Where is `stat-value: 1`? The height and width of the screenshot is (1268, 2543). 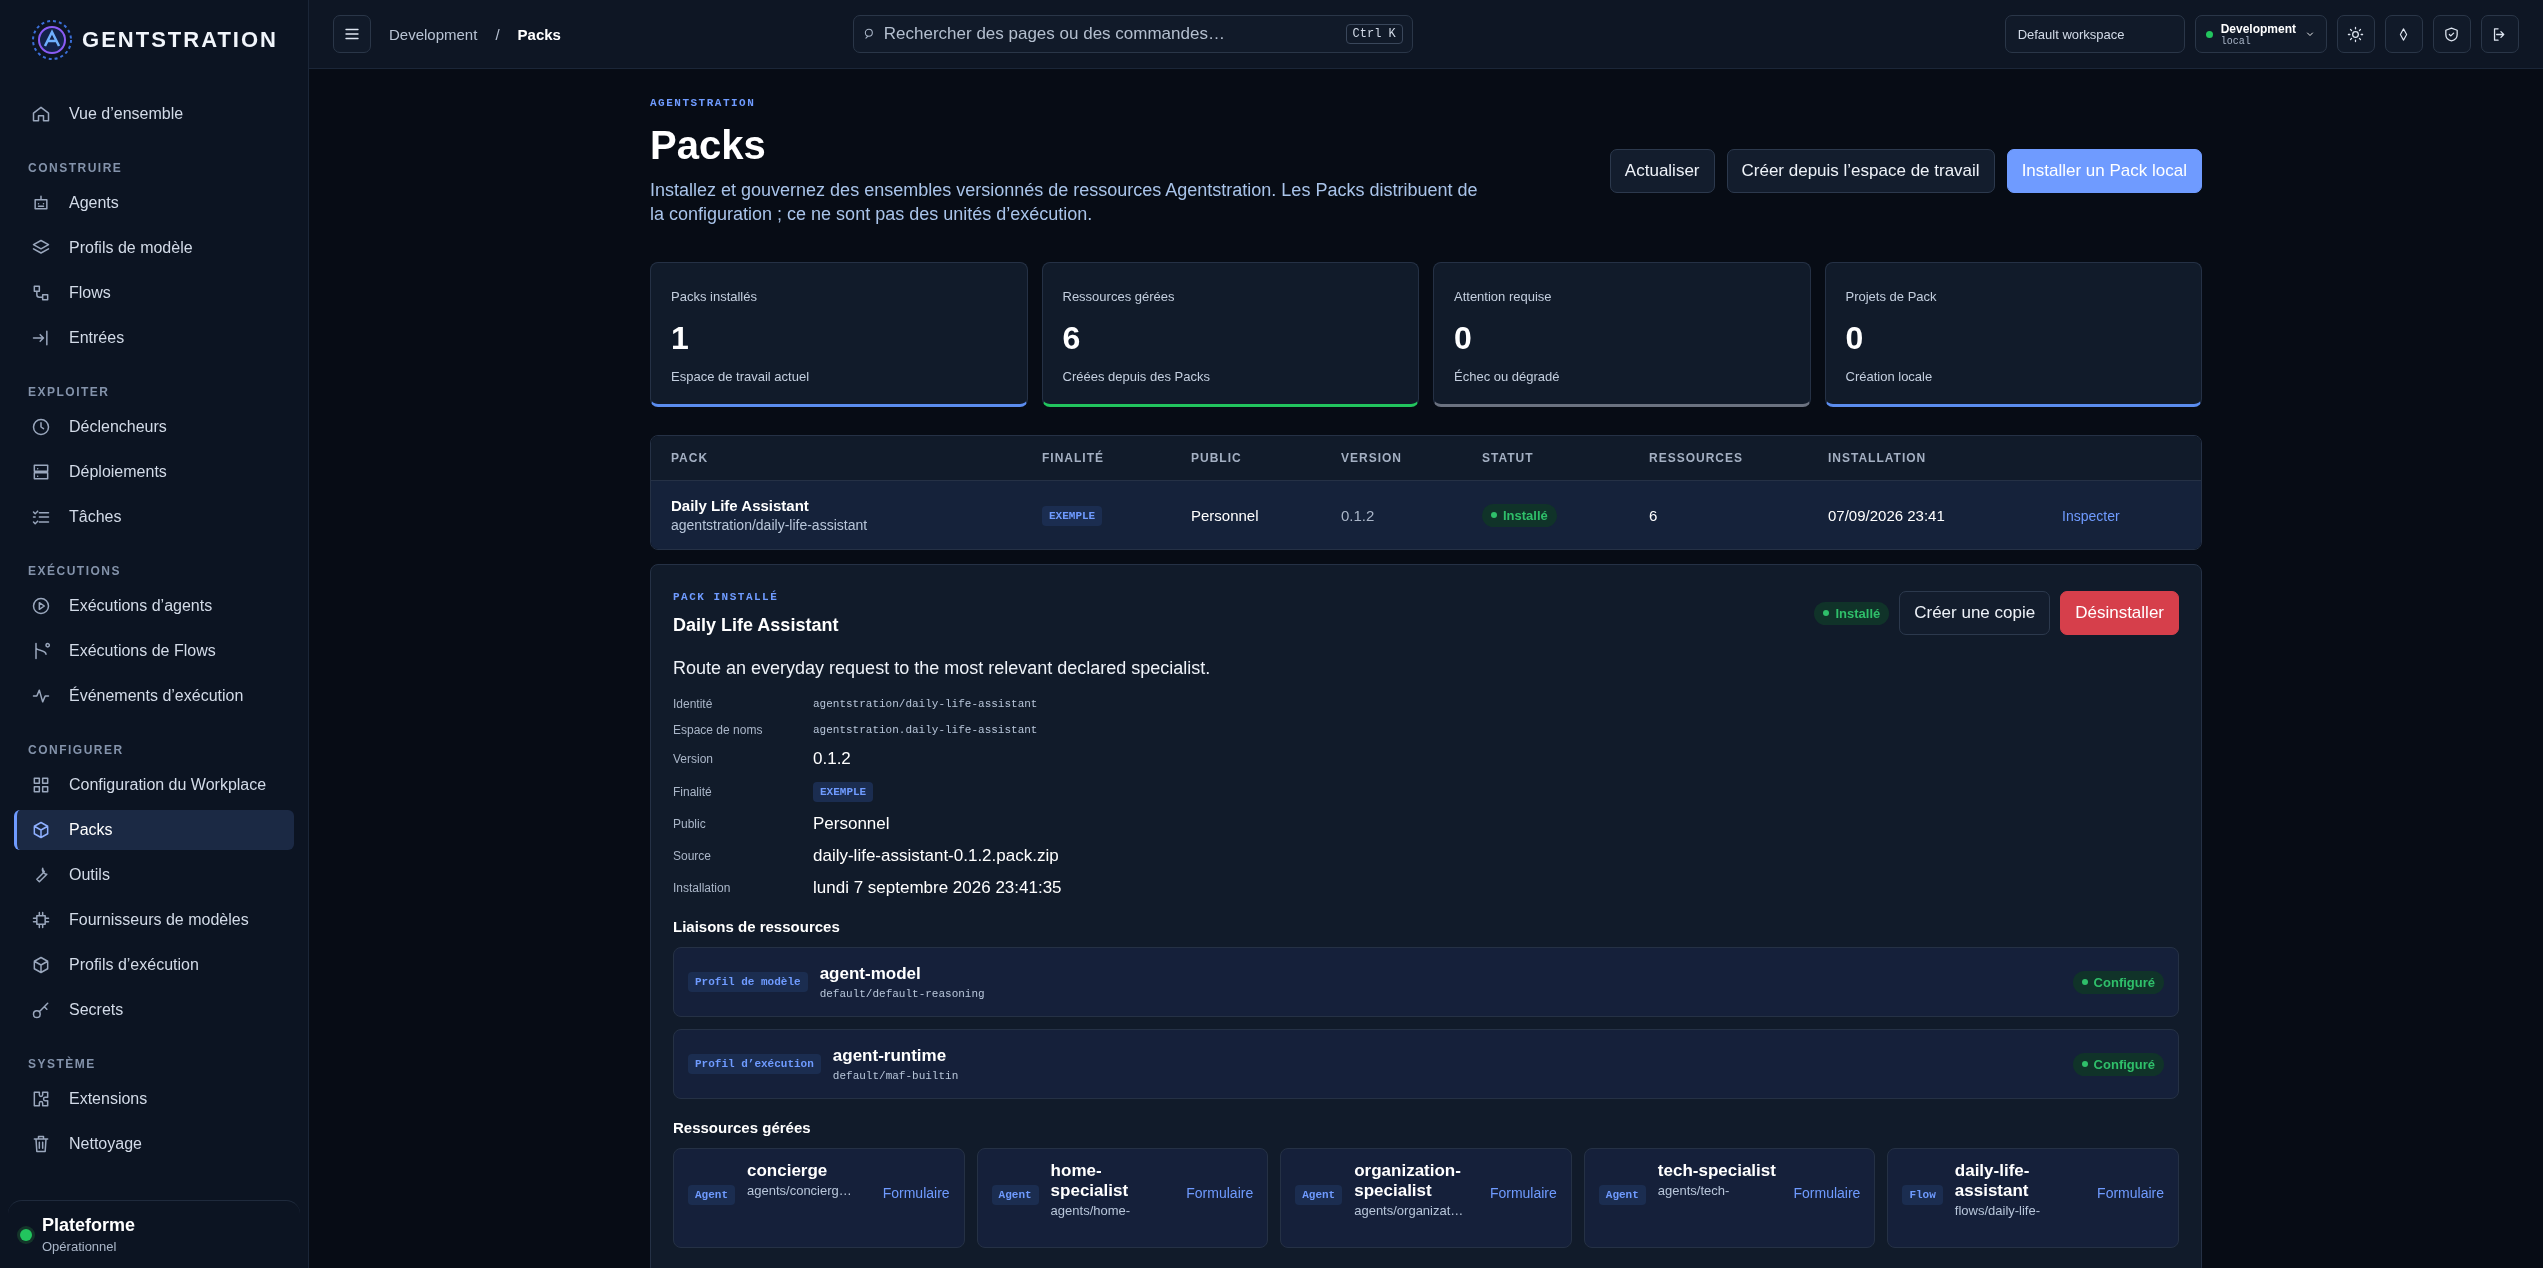
stat-value: 1 is located at coordinates (680, 338).